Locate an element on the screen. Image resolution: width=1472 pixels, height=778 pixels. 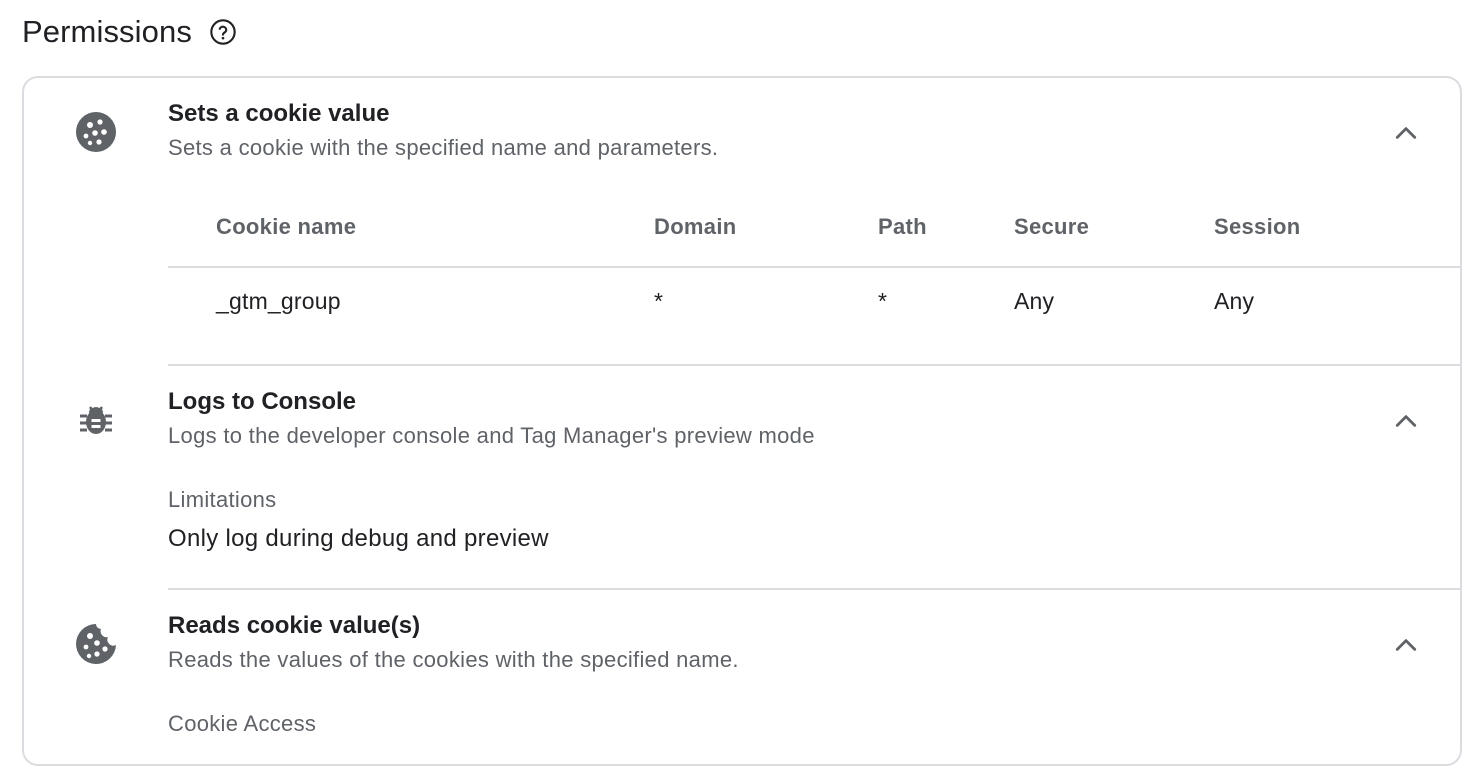
permission-title: Sets a cookie value is located at coordinates (279, 113).